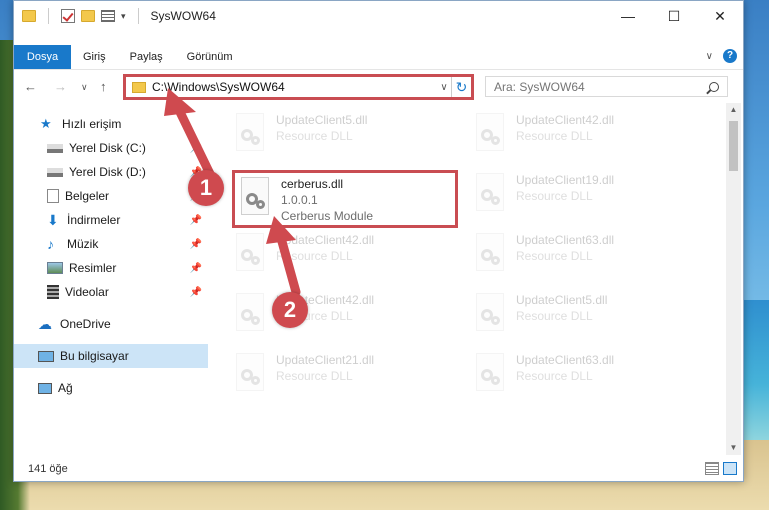 This screenshot has width=769, height=510. Describe the element at coordinates (88, 16) in the screenshot. I see `new-folder-icon` at that location.